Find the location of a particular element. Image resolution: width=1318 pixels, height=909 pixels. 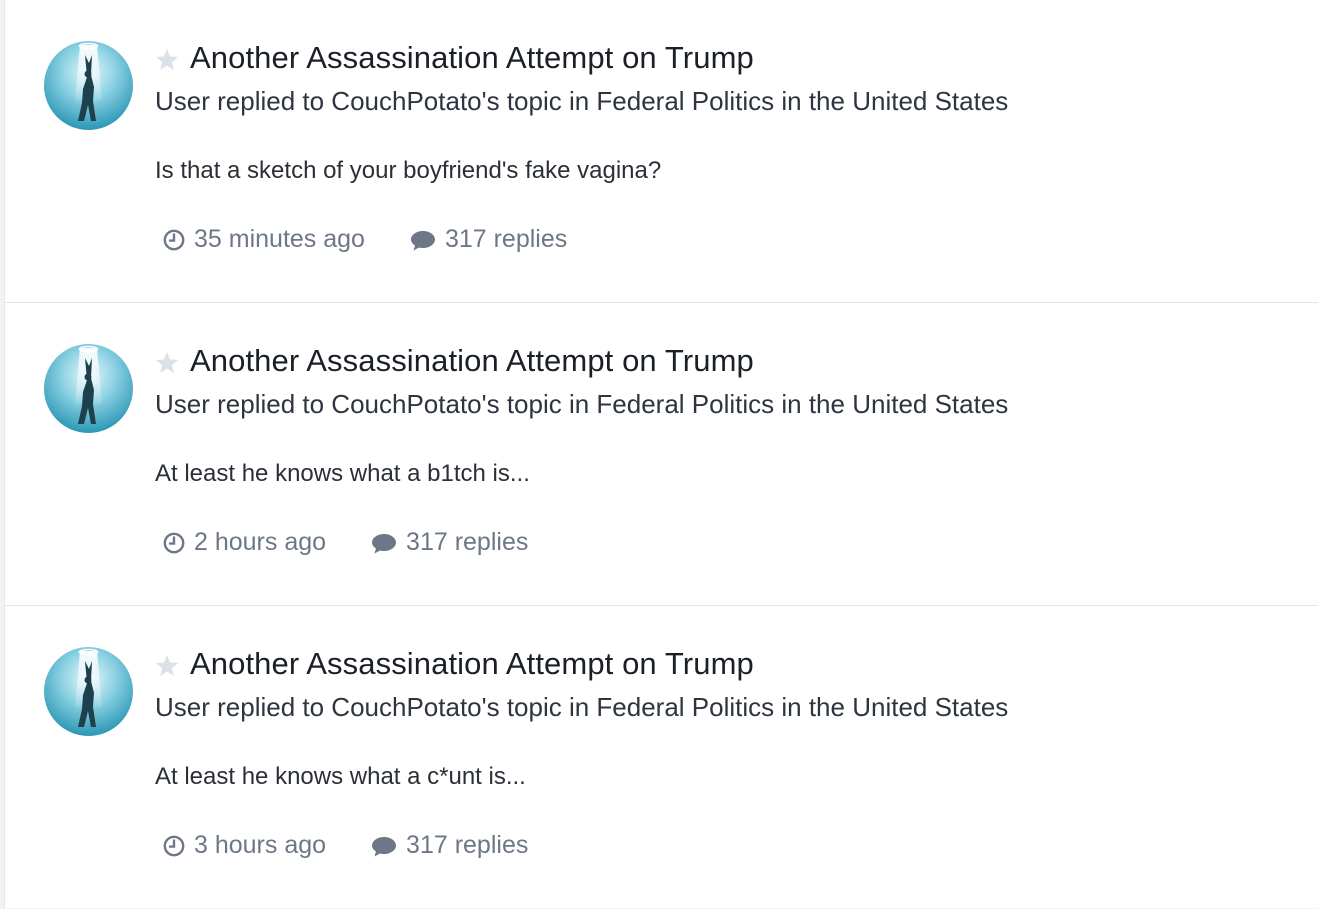

item-stats: 35 minutes ago 317 replies is located at coordinates (364, 239).